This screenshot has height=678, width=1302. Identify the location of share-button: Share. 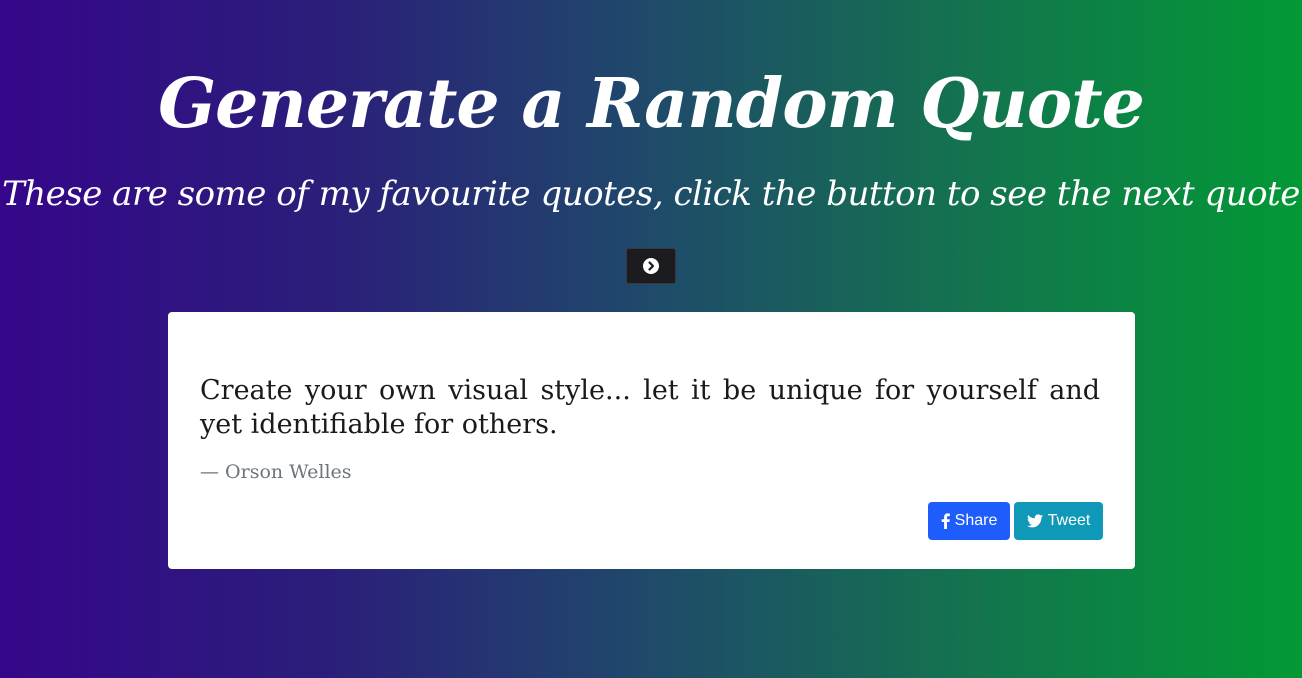
(969, 521).